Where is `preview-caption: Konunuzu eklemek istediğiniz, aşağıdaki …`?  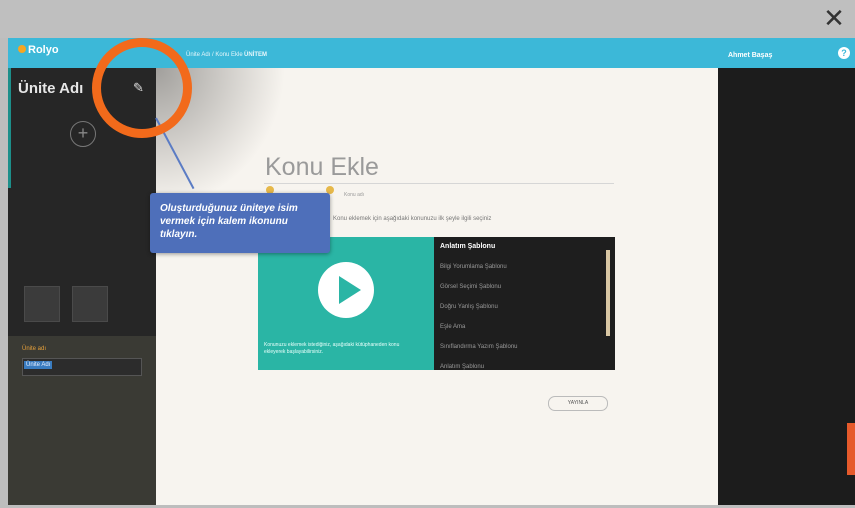
preview-caption: Konunuzu eklemek istediğiniz, aşağıdaki … is located at coordinates (332, 348).